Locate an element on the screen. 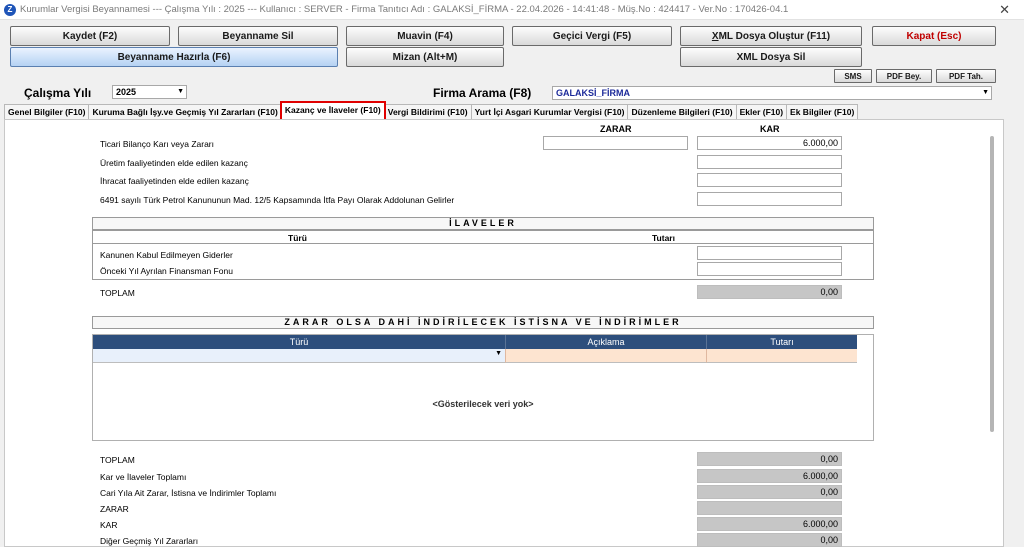 The image size is (1024, 547). summary-loss-field is located at coordinates (769, 508).